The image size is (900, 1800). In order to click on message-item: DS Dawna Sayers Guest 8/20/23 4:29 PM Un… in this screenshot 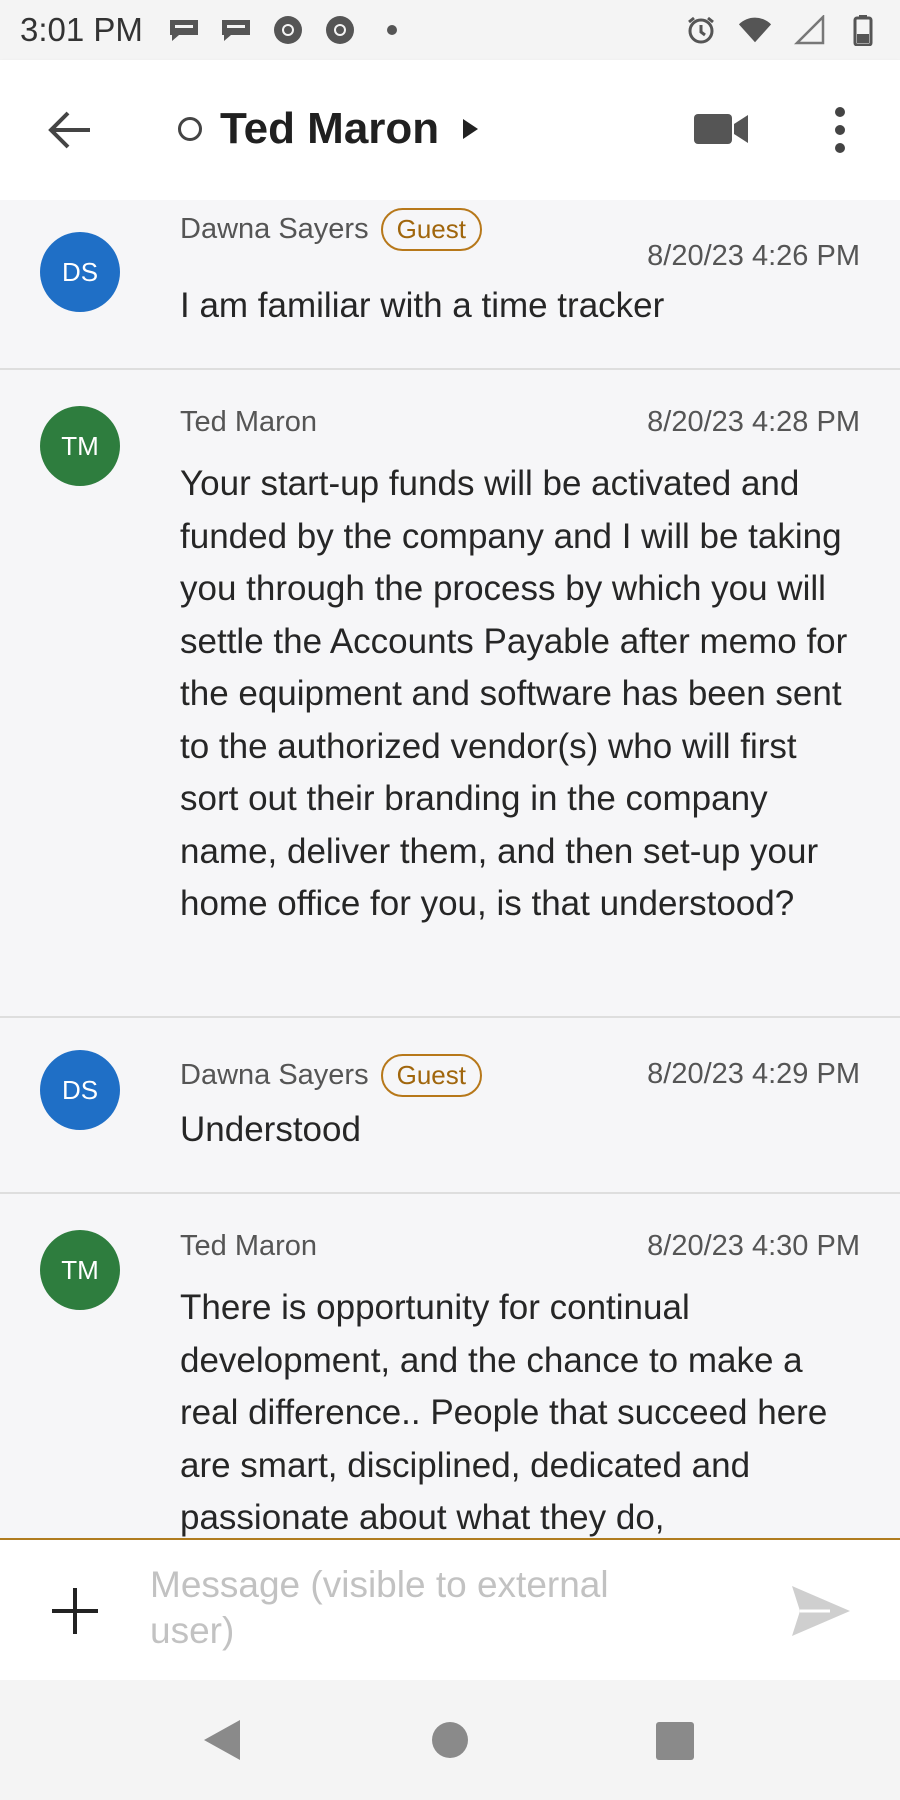, I will do `click(450, 1106)`.